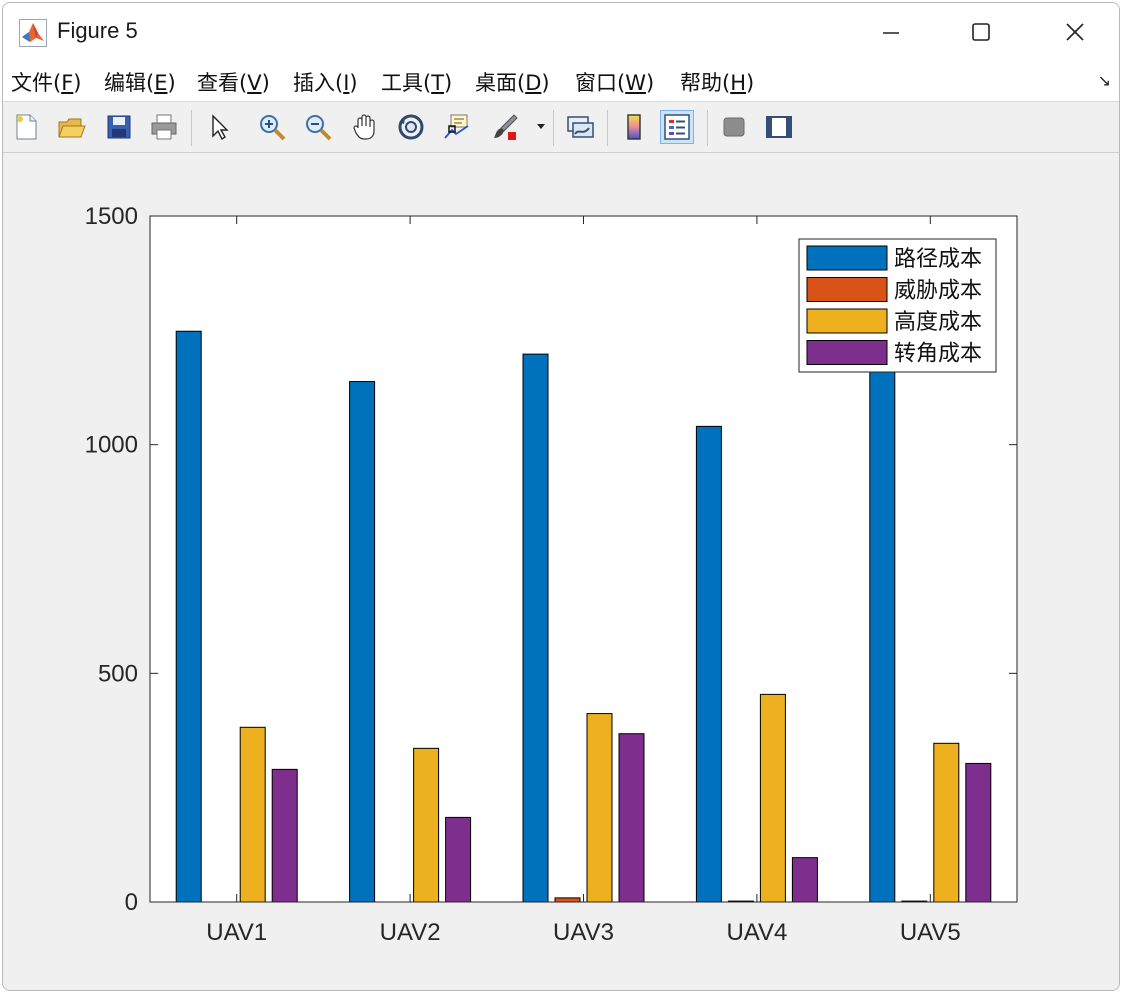 This screenshot has height=995, width=1124. I want to click on show-plot-tools-icon, so click(779, 127).